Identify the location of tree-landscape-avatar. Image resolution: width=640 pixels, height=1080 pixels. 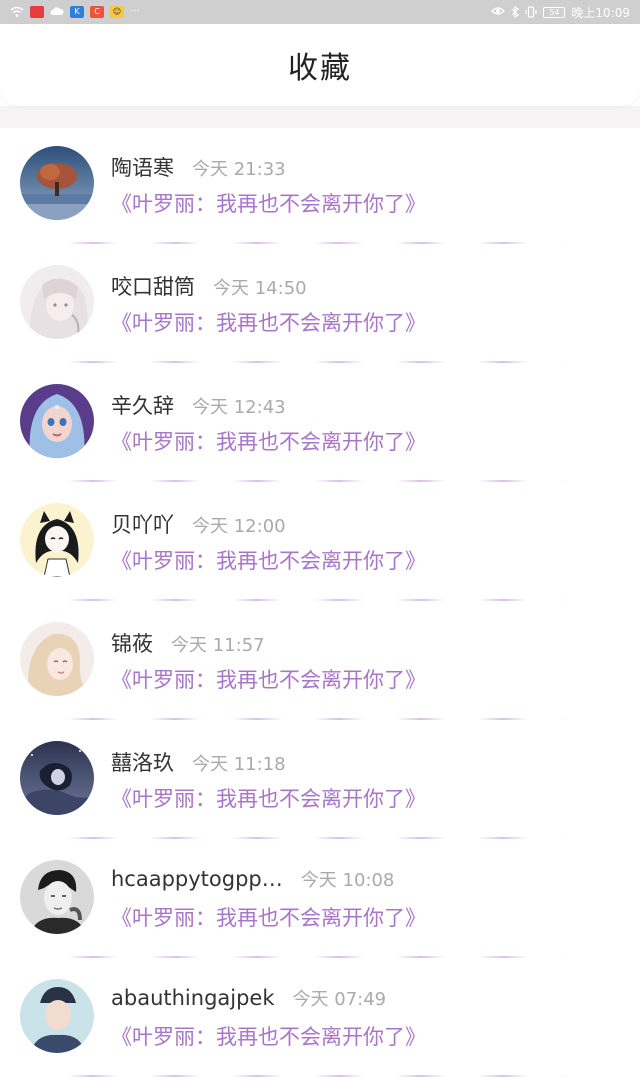
(57, 183).